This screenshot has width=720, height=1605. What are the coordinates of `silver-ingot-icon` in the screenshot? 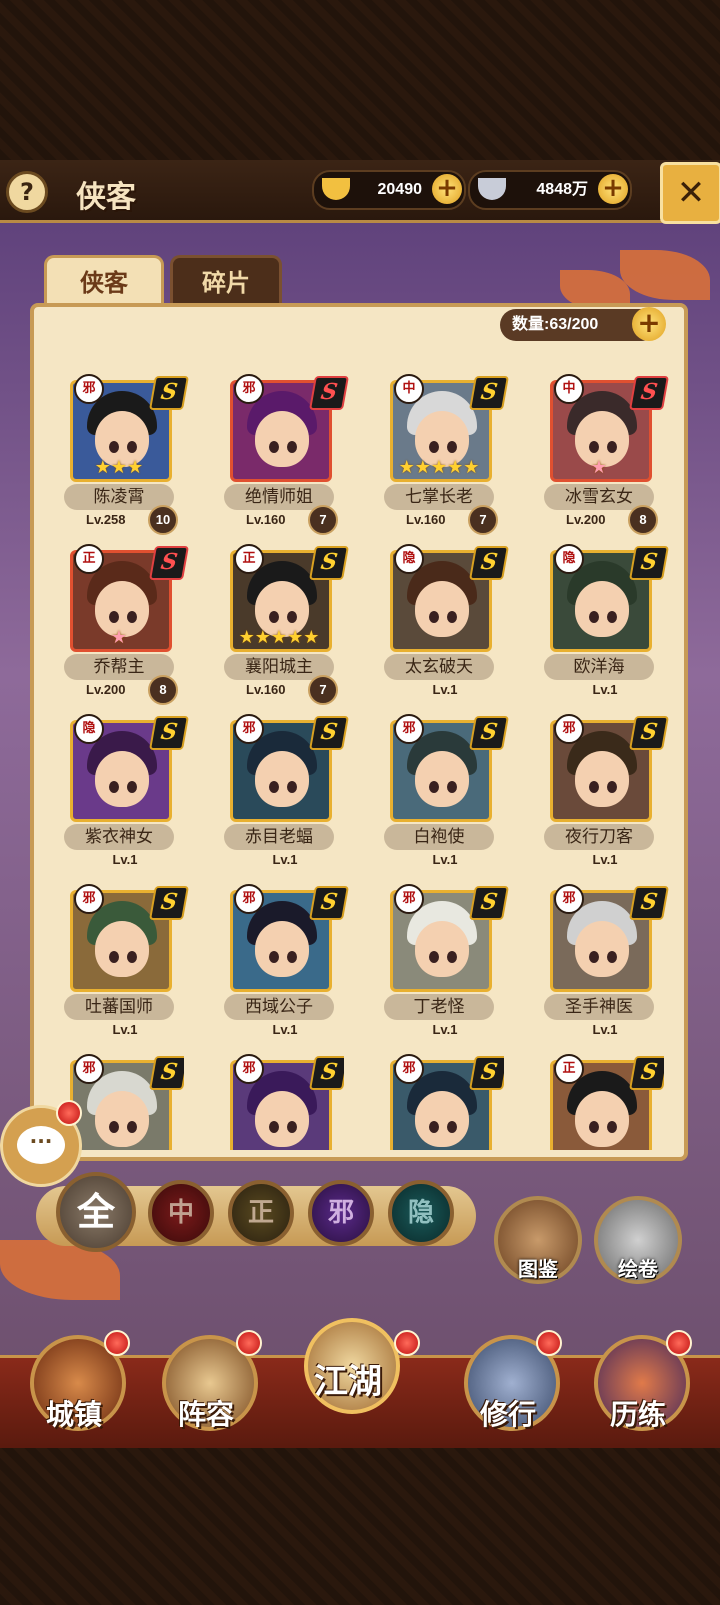 It's located at (492, 189).